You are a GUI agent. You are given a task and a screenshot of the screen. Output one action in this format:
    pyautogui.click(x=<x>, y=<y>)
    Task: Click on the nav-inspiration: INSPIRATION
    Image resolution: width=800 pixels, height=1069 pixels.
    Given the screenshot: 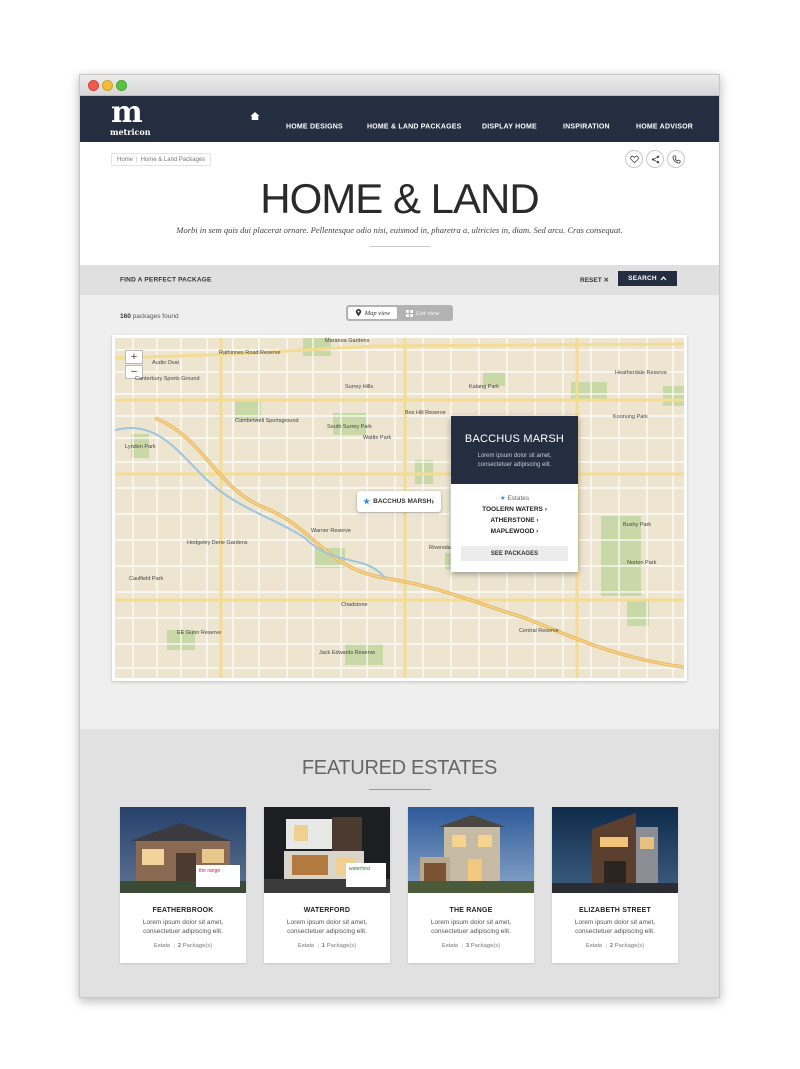 What is the action you would take?
    pyautogui.click(x=586, y=127)
    